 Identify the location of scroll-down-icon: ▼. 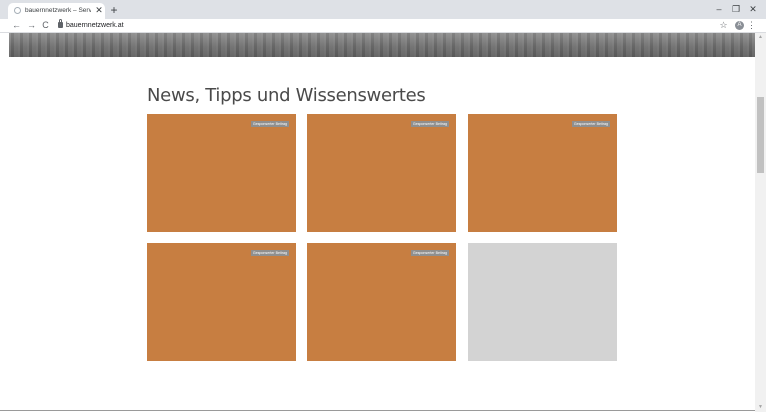
(760, 407).